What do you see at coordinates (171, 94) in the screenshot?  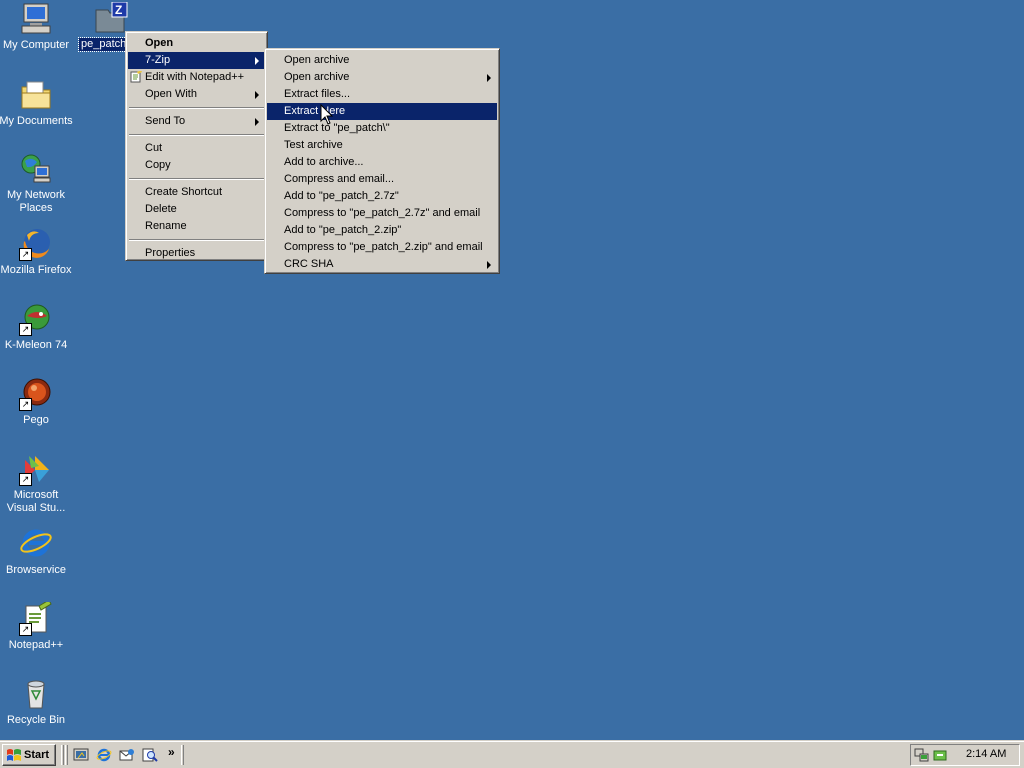 I see `menu-item-label: Open With` at bounding box center [171, 94].